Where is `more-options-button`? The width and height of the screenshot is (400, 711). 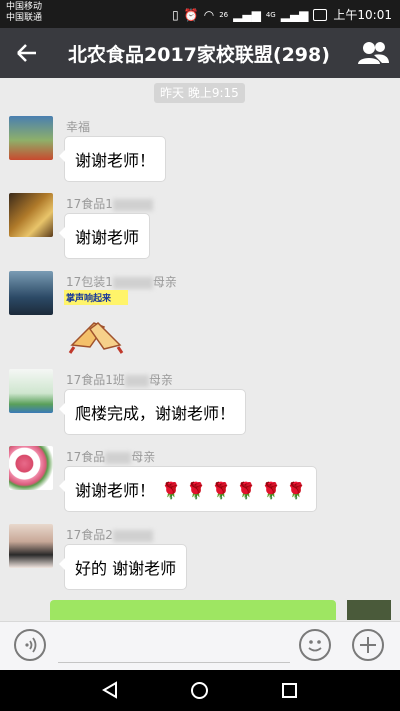 more-options-button is located at coordinates (368, 645).